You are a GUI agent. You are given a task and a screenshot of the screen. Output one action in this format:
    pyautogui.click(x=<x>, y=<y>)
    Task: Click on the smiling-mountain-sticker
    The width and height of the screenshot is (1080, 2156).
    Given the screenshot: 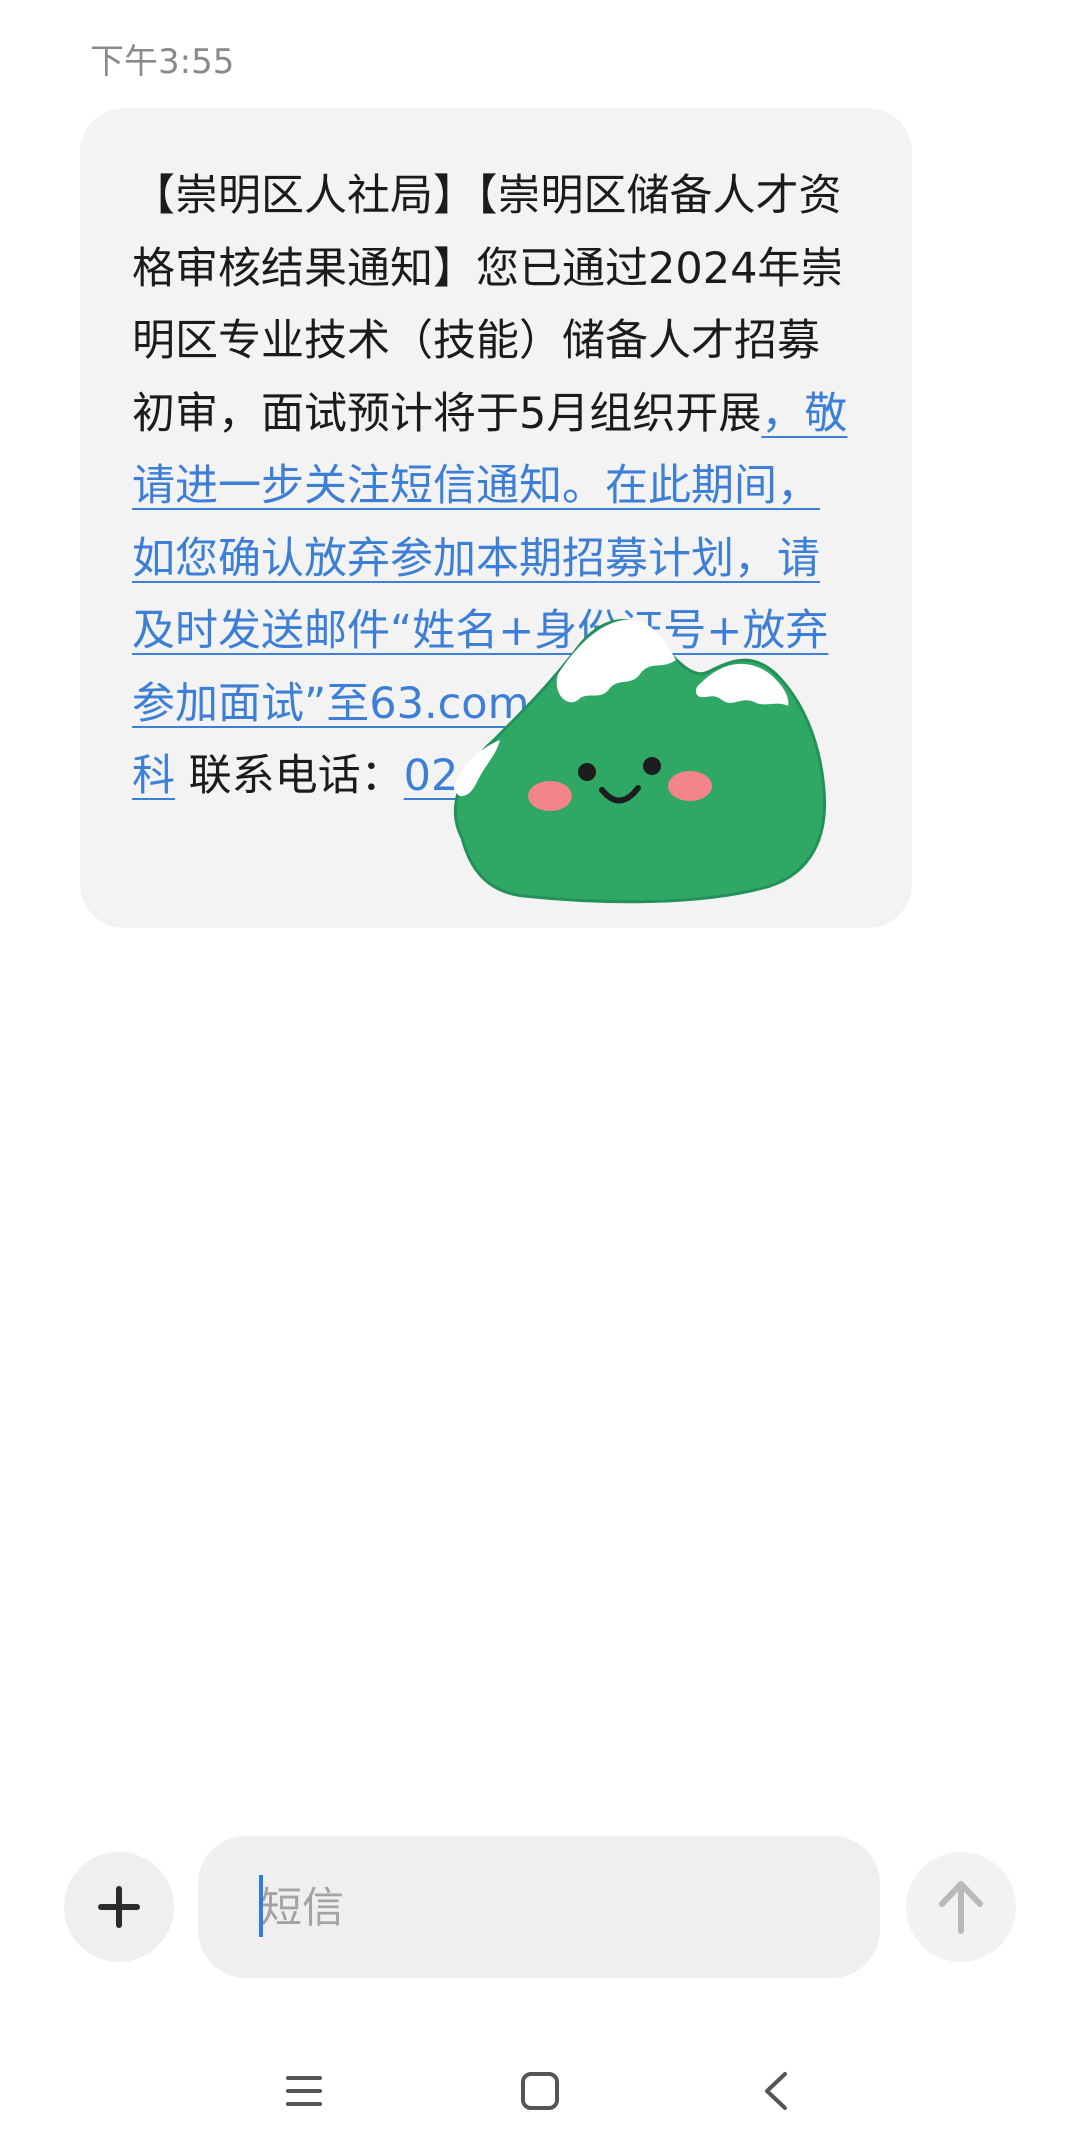 What is the action you would take?
    pyautogui.click(x=640, y=761)
    